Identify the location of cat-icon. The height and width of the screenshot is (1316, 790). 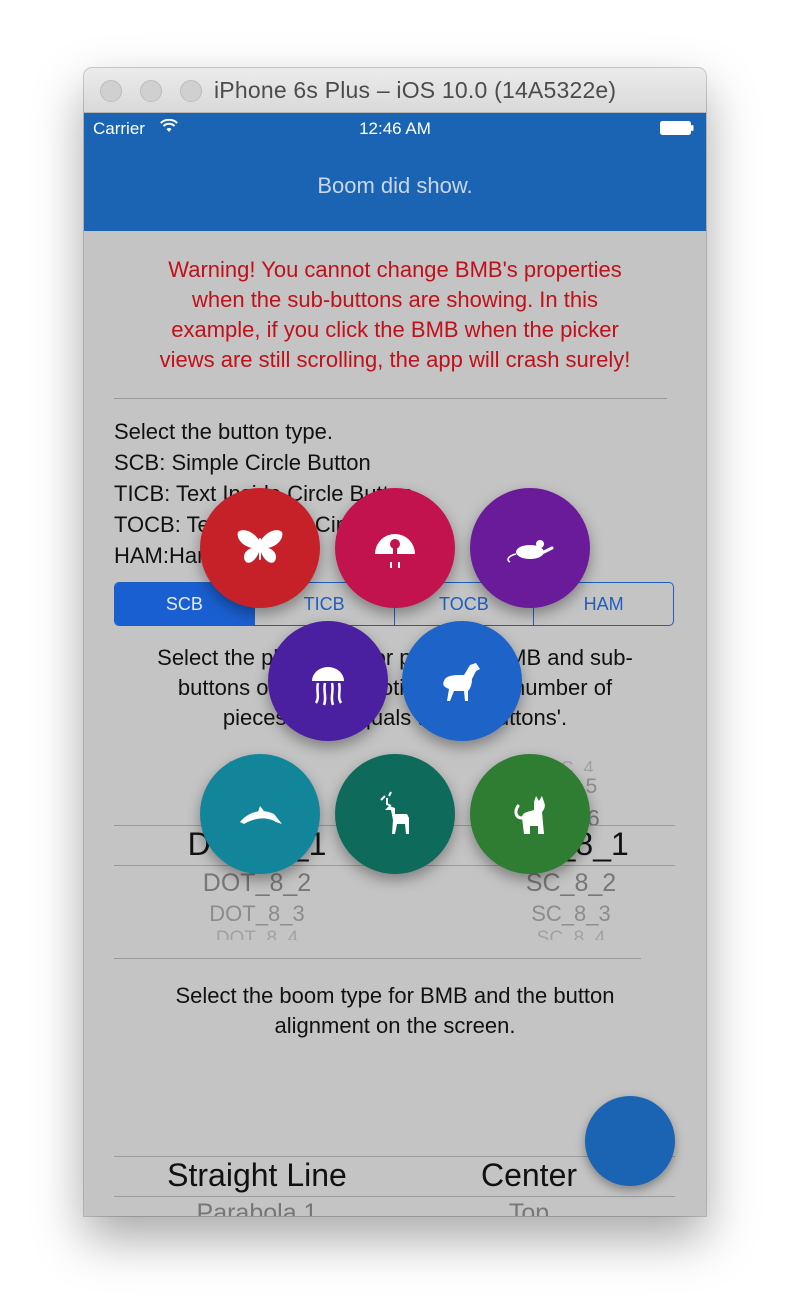
(529, 815).